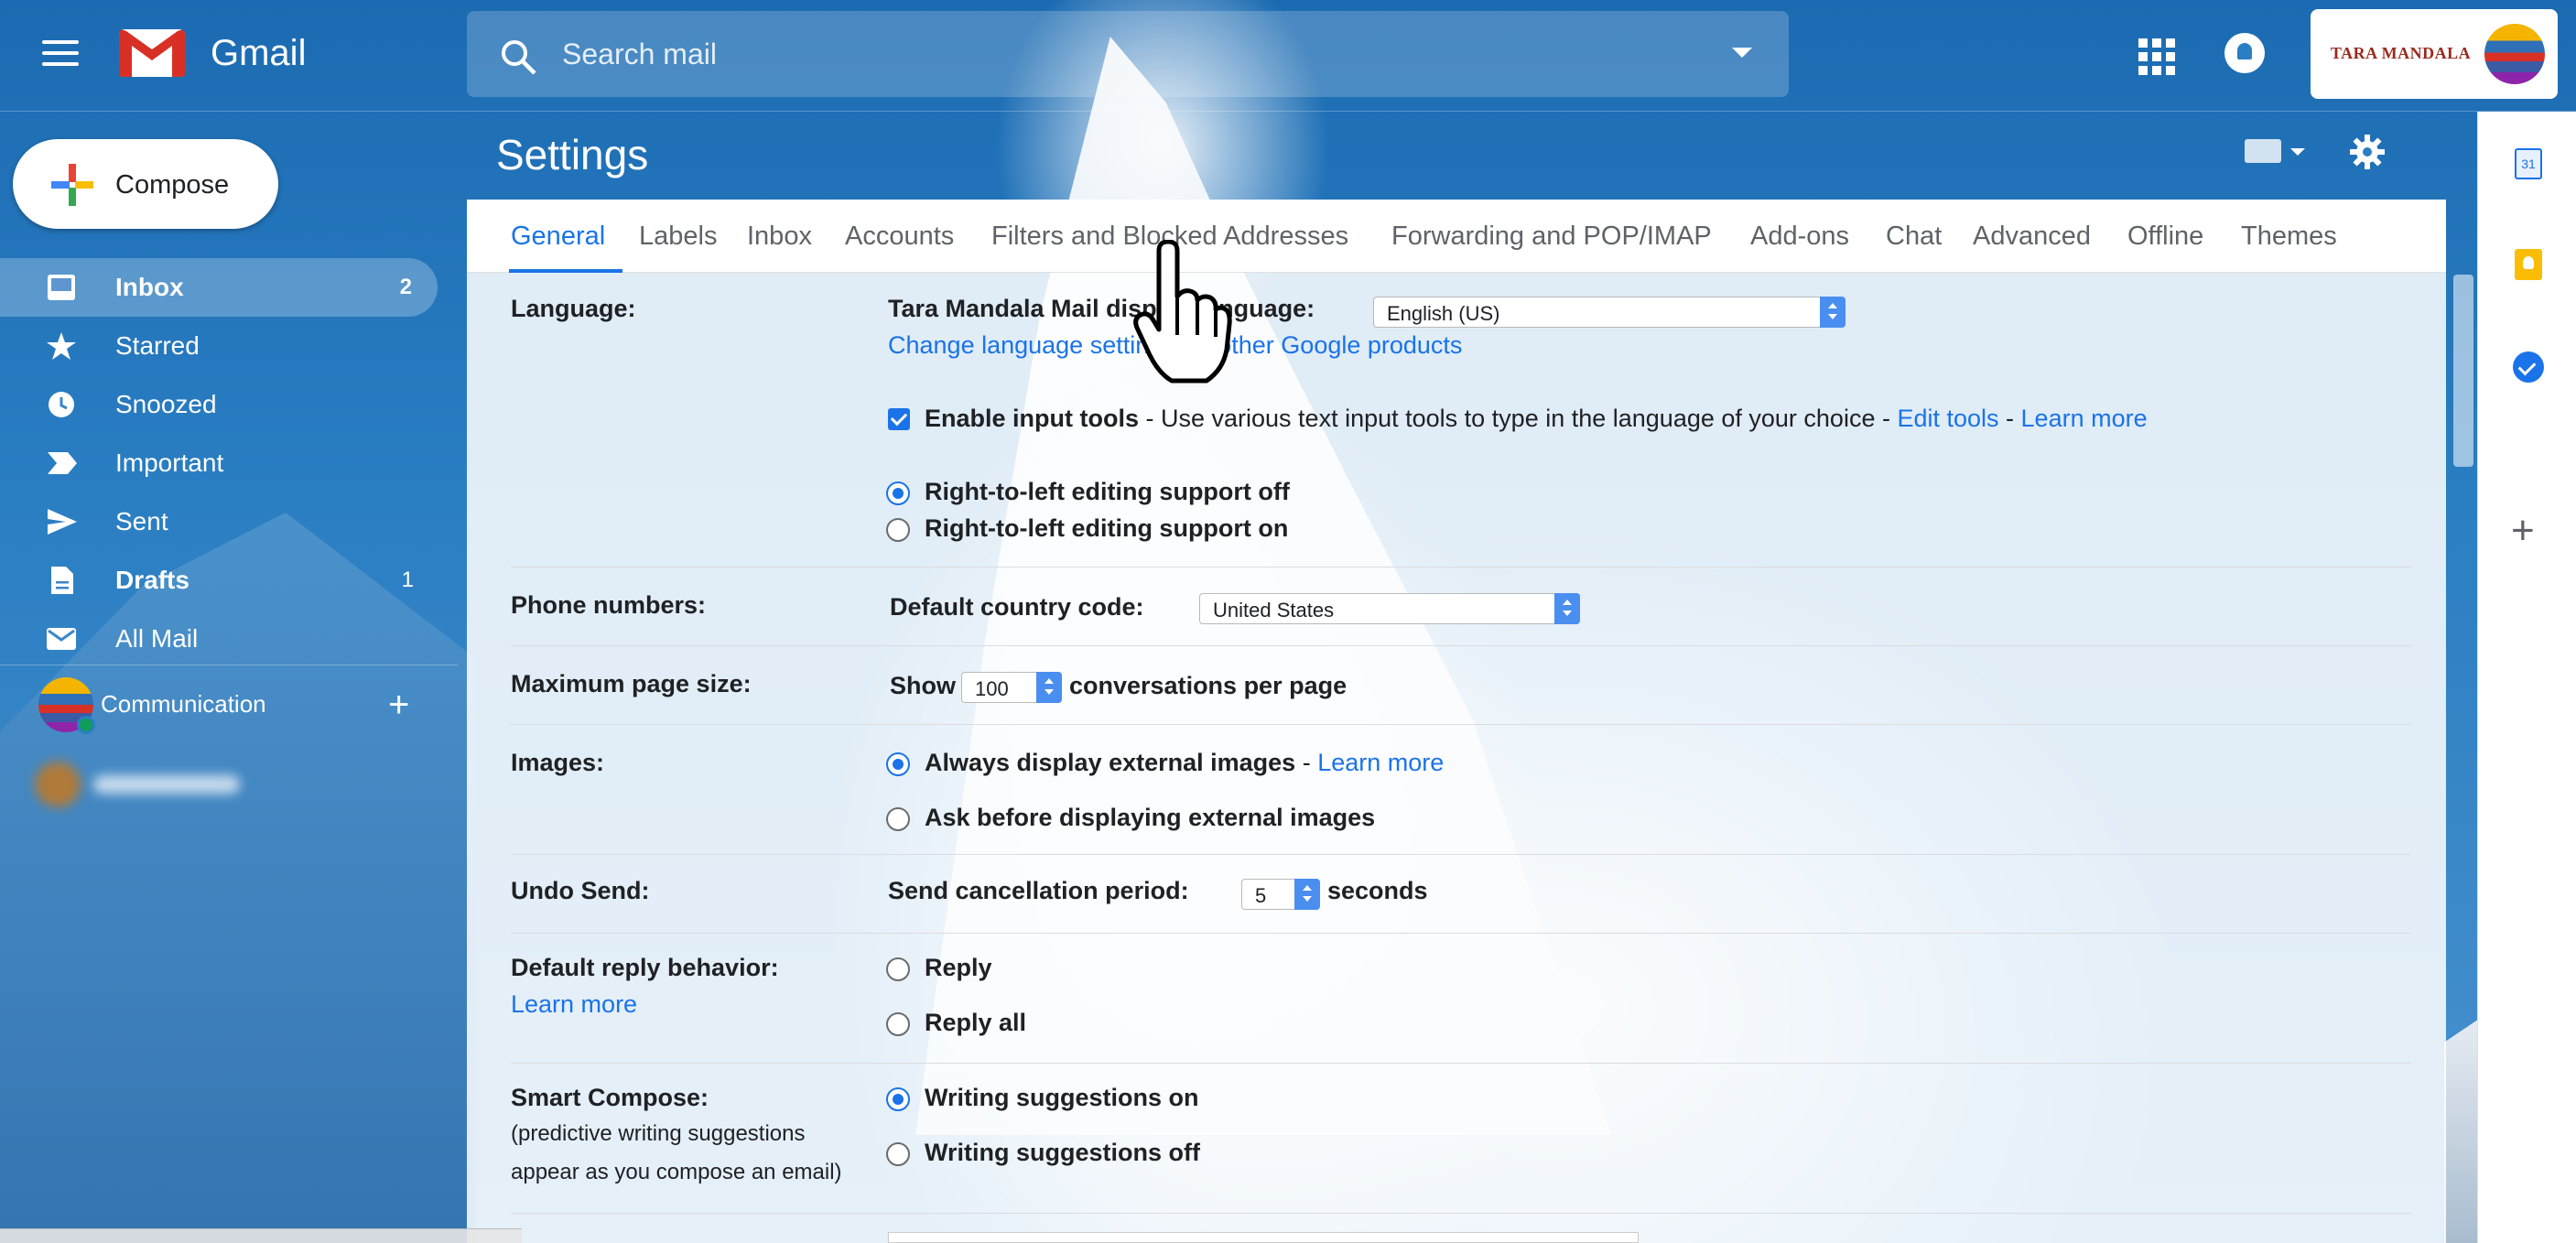  I want to click on sidebar-item-drafts: Drafts 1, so click(220, 580).